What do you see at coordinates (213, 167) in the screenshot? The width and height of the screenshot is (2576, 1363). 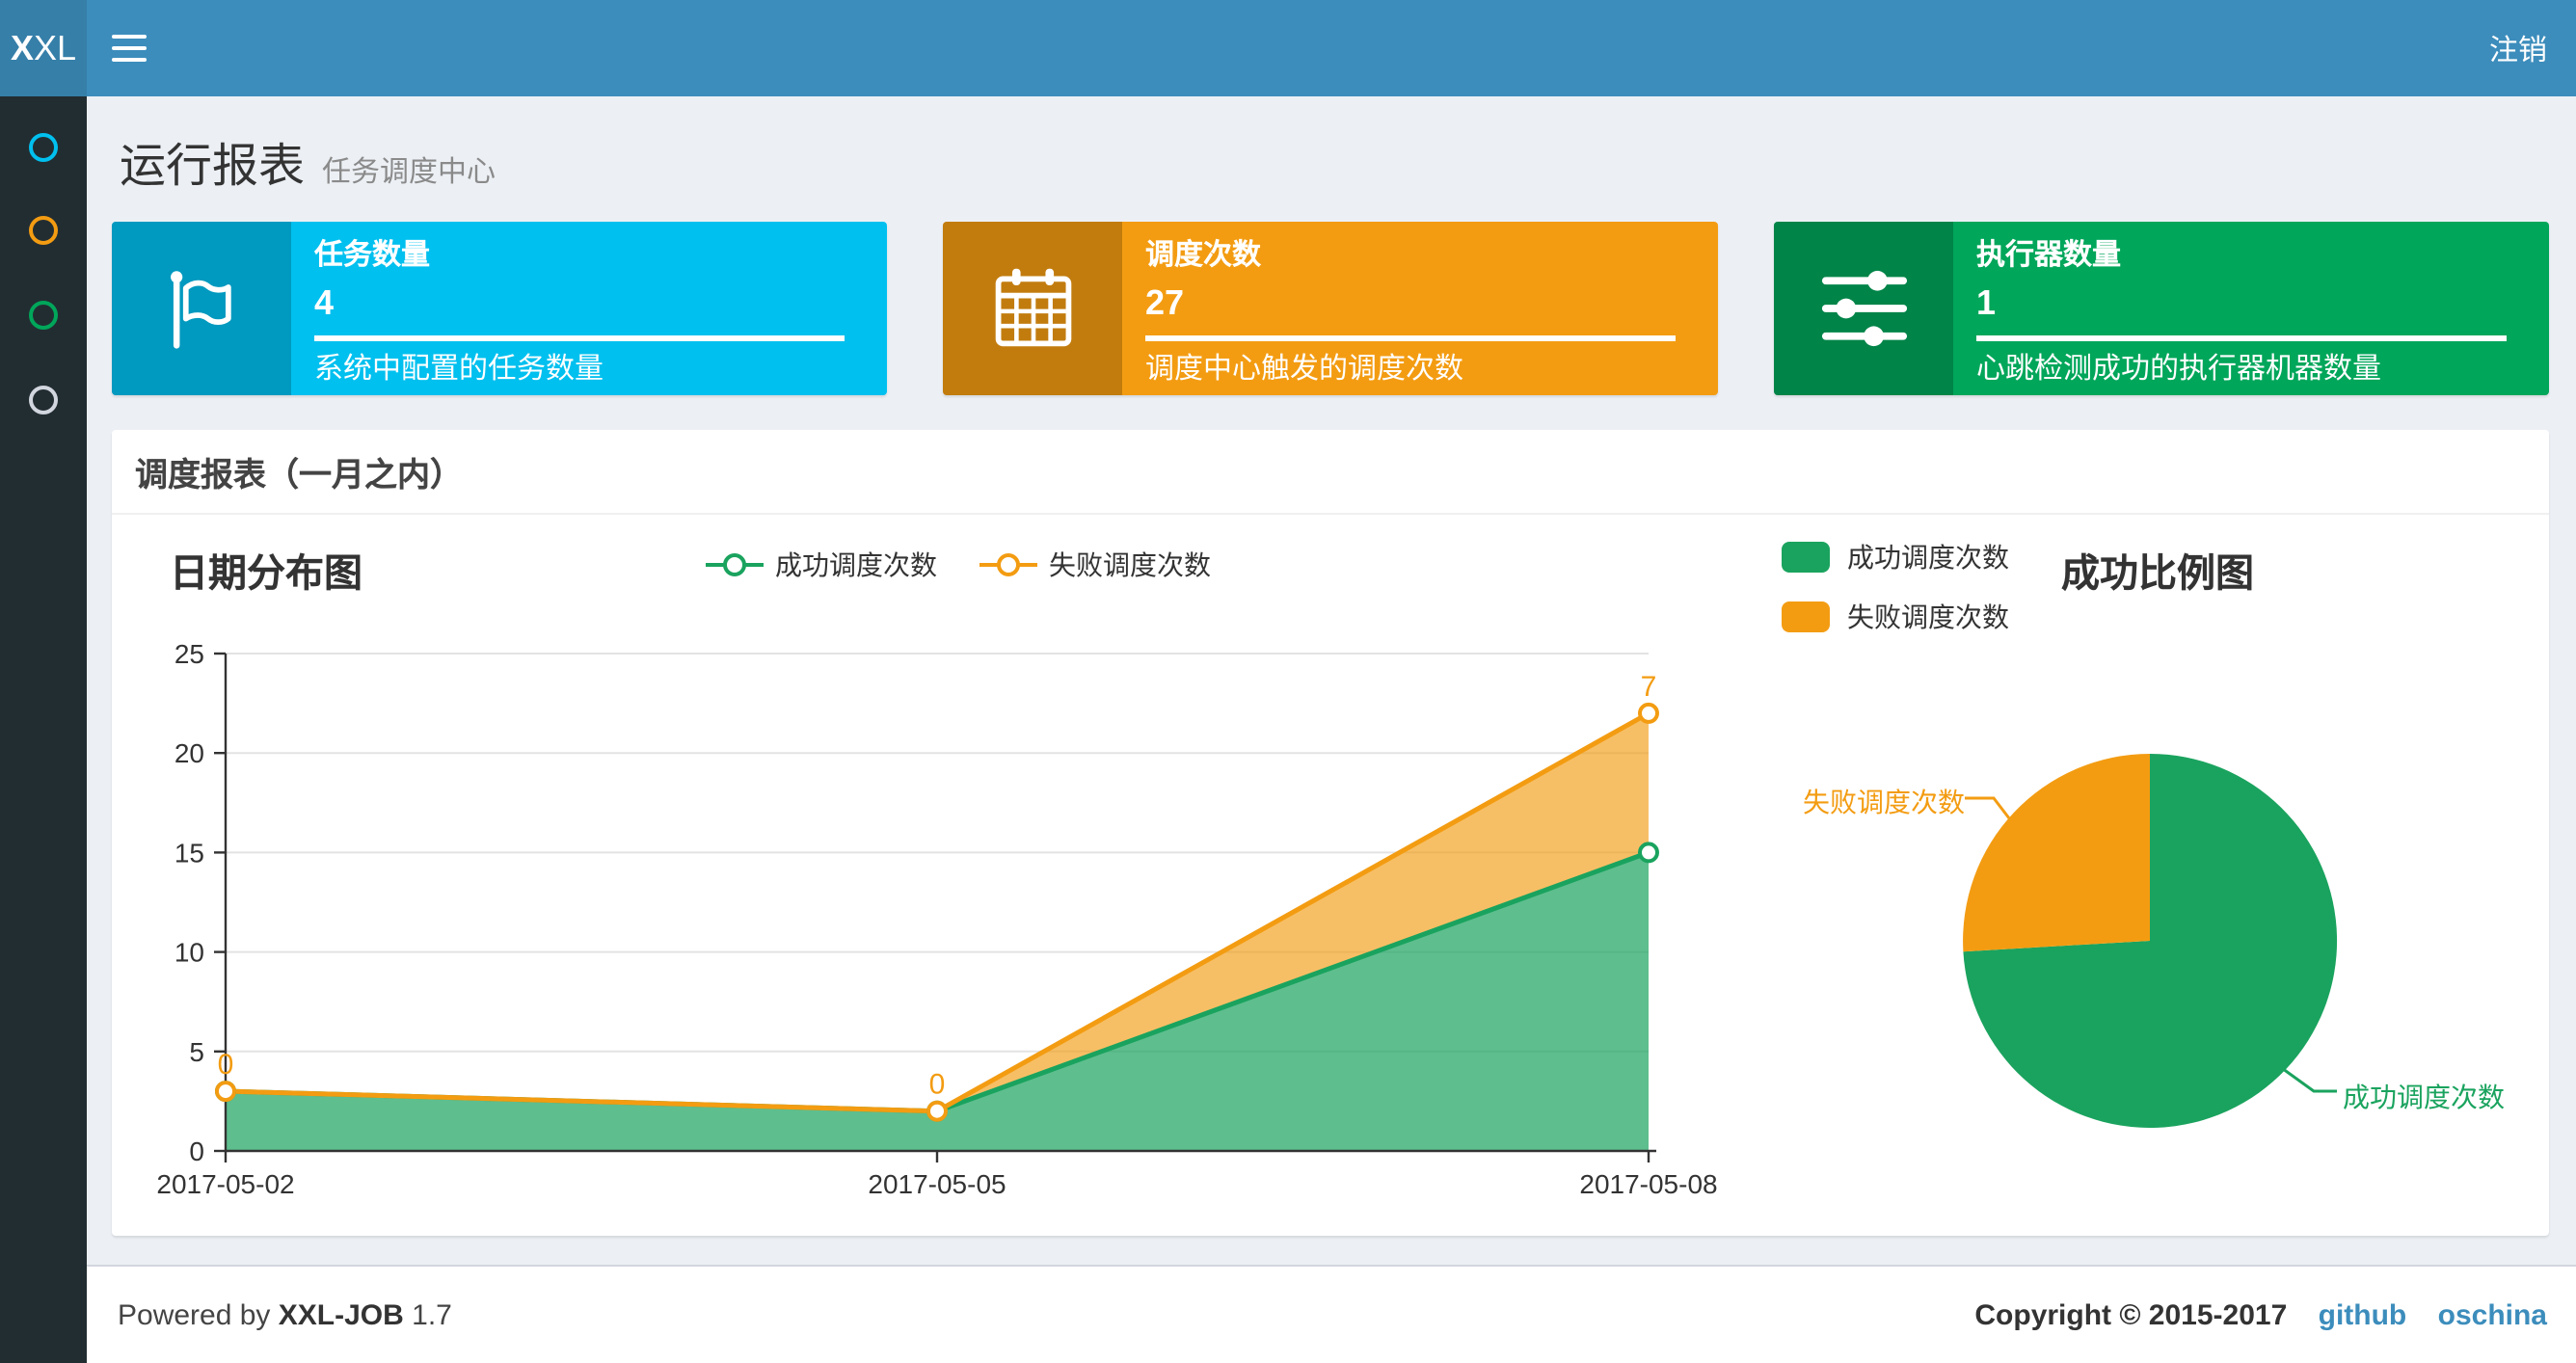 I see `page-title: 运行报表` at bounding box center [213, 167].